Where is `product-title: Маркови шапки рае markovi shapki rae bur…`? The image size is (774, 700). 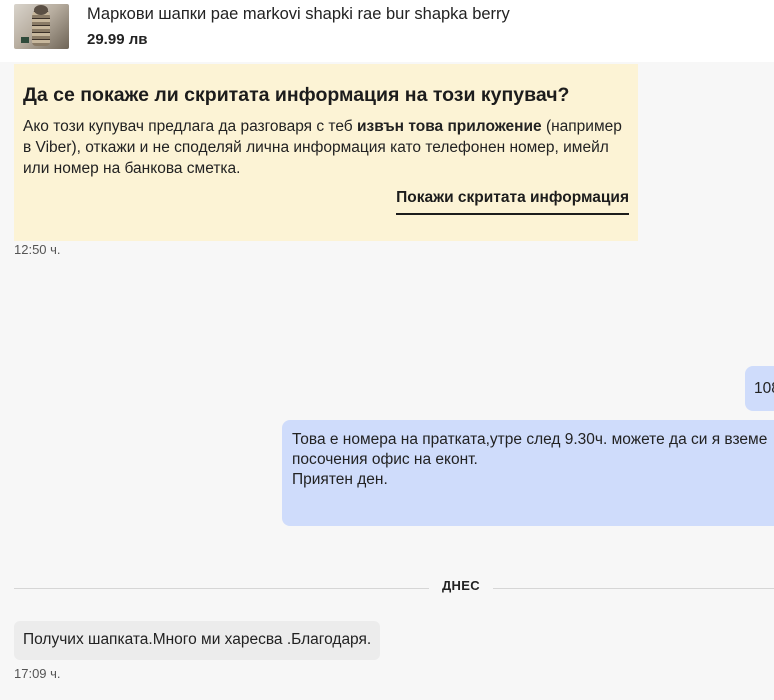 product-title: Маркови шапки рае markovi shapki rae bur… is located at coordinates (298, 14).